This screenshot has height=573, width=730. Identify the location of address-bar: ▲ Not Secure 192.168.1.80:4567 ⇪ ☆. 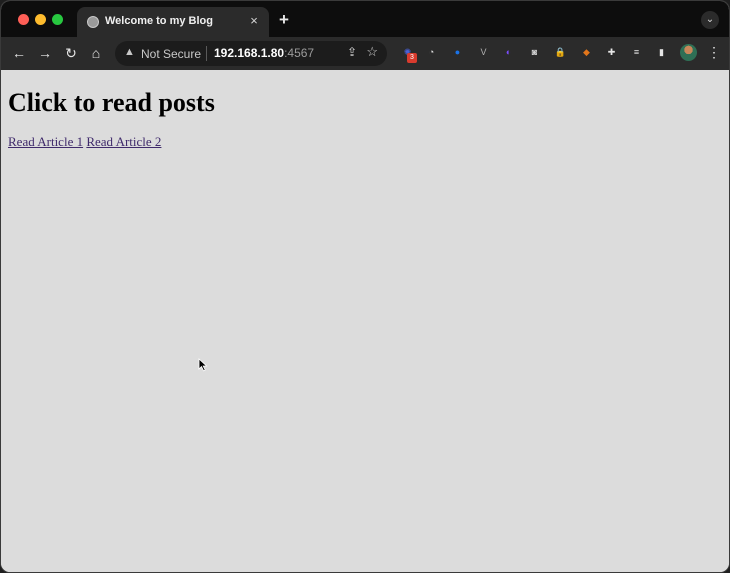
(251, 53).